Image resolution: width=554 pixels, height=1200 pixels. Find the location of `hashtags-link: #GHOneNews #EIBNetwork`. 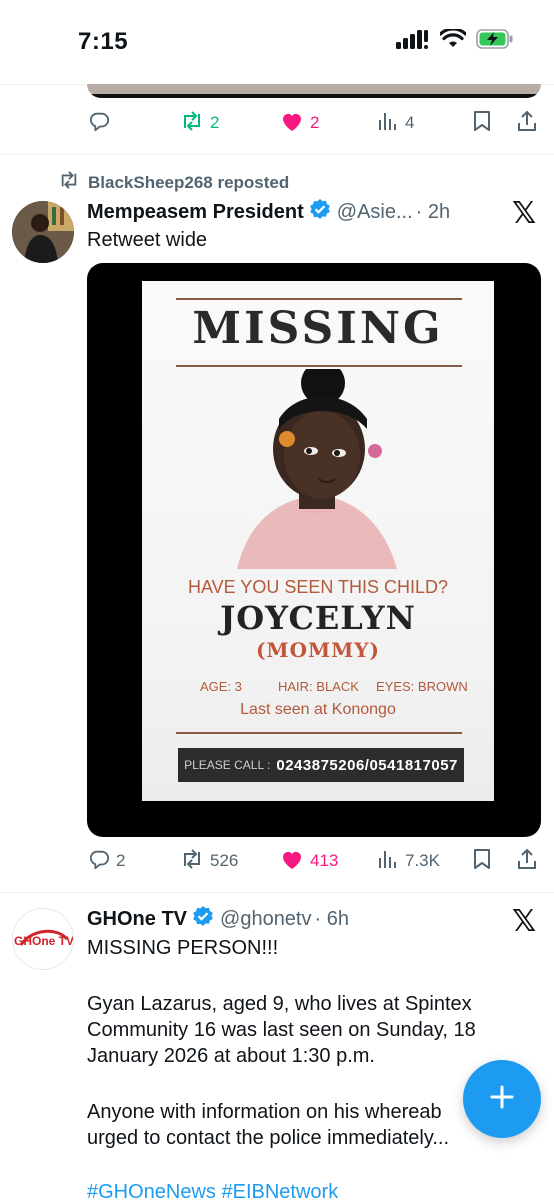

hashtags-link: #GHOneNews #EIBNetwork is located at coordinates (212, 1189).